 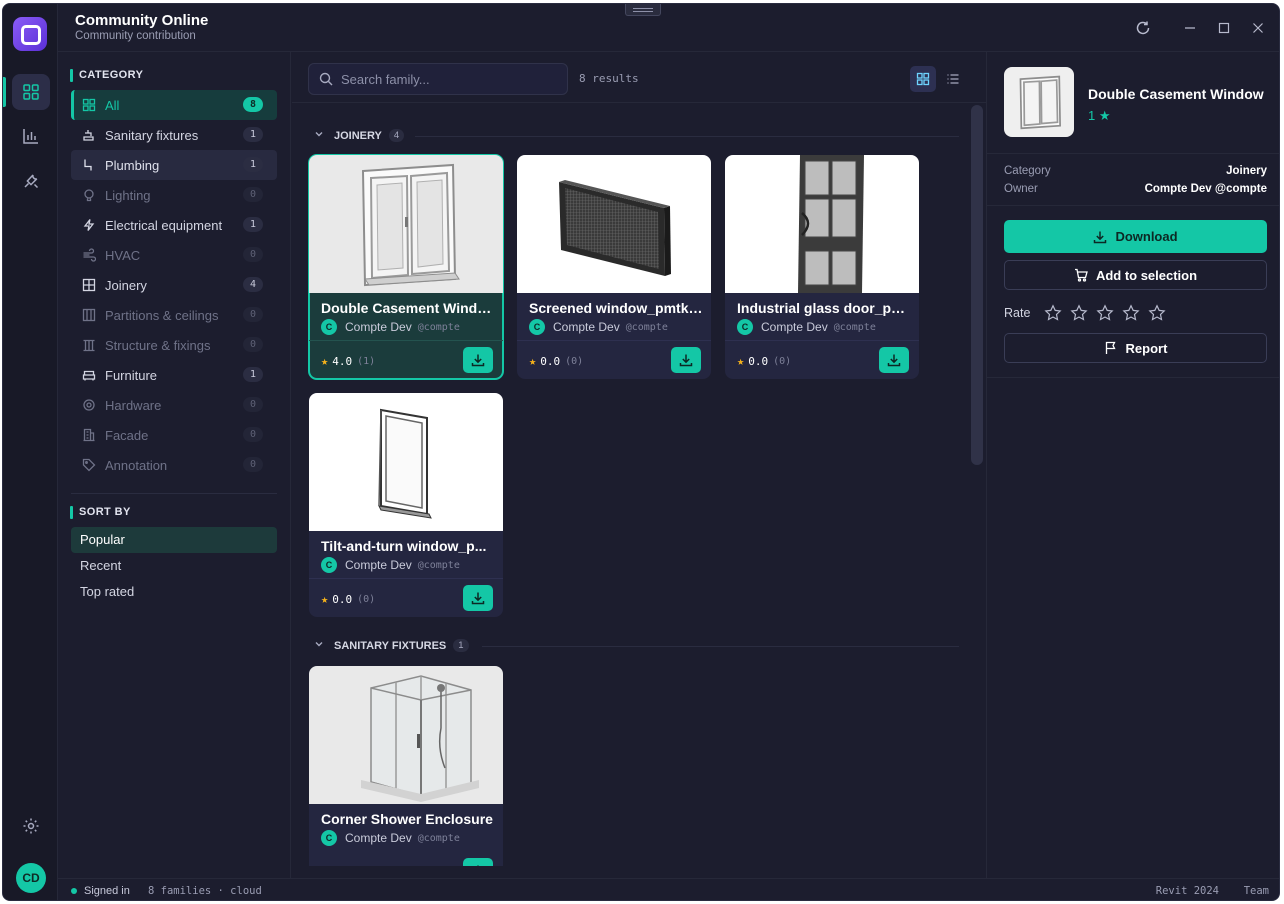 I want to click on owner-name: Compte Dev, so click(x=378, y=327).